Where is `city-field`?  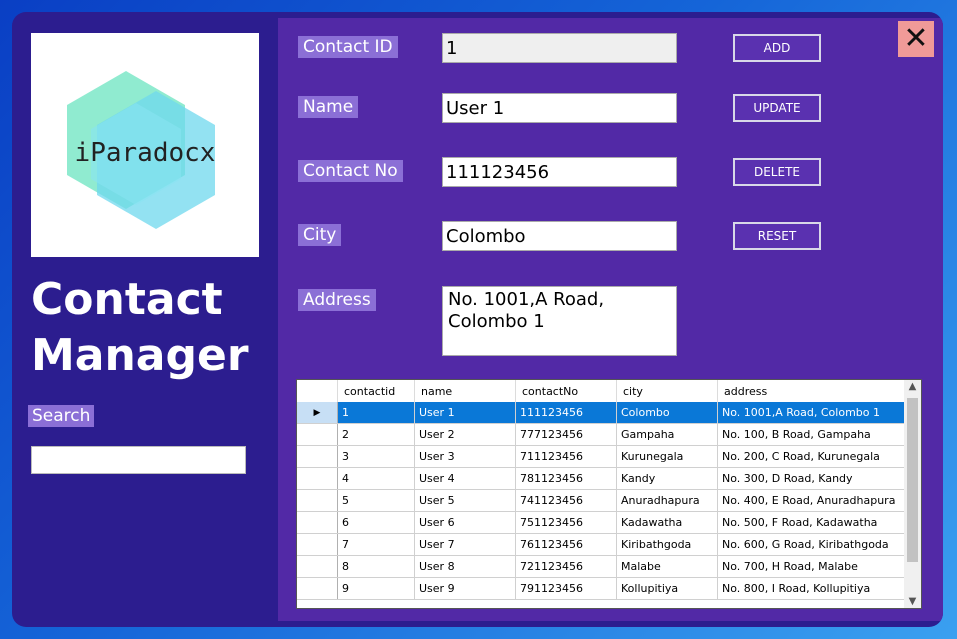 city-field is located at coordinates (559, 236).